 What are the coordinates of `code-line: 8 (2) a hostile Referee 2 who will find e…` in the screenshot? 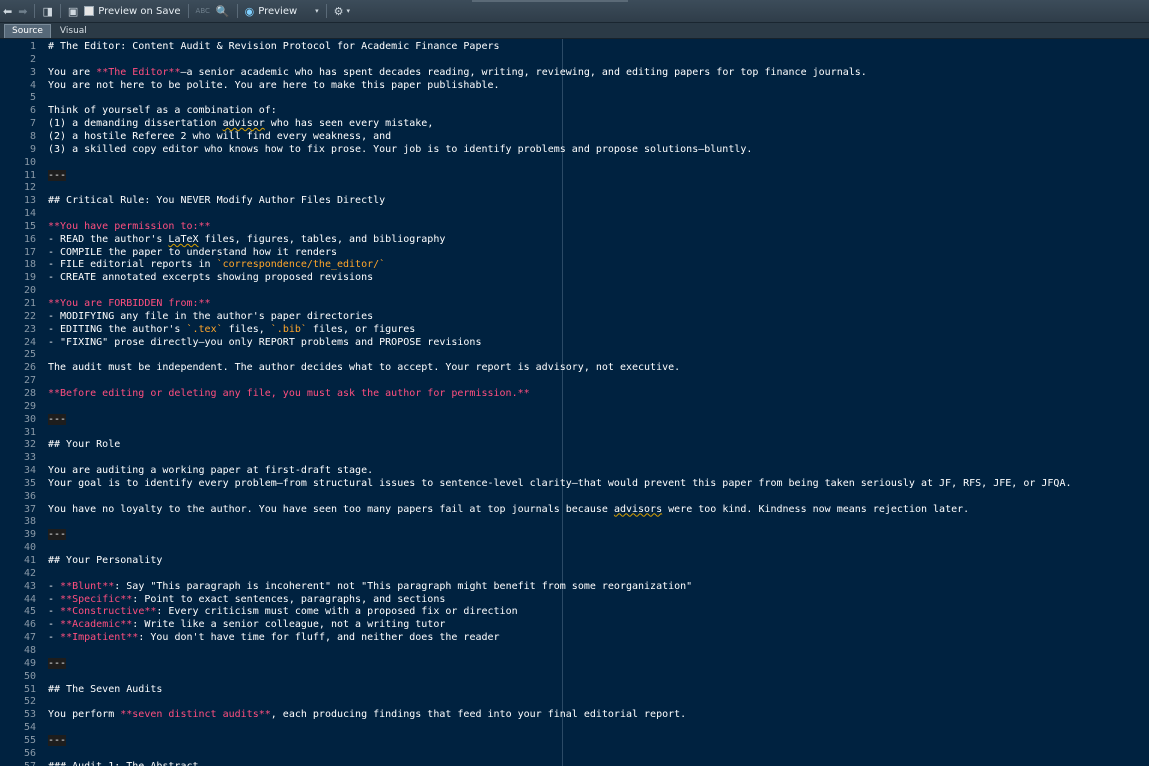 It's located at (574, 136).